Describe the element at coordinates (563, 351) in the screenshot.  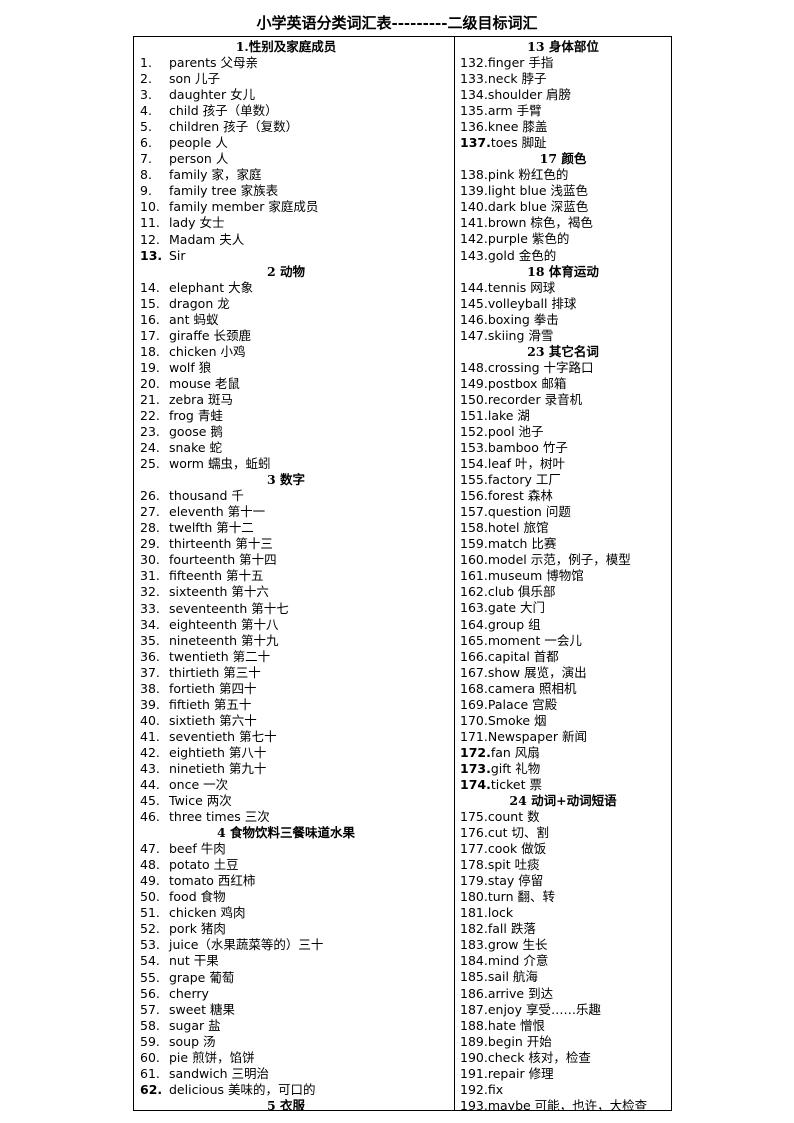
I see `section-heading: 23 其它名词` at that location.